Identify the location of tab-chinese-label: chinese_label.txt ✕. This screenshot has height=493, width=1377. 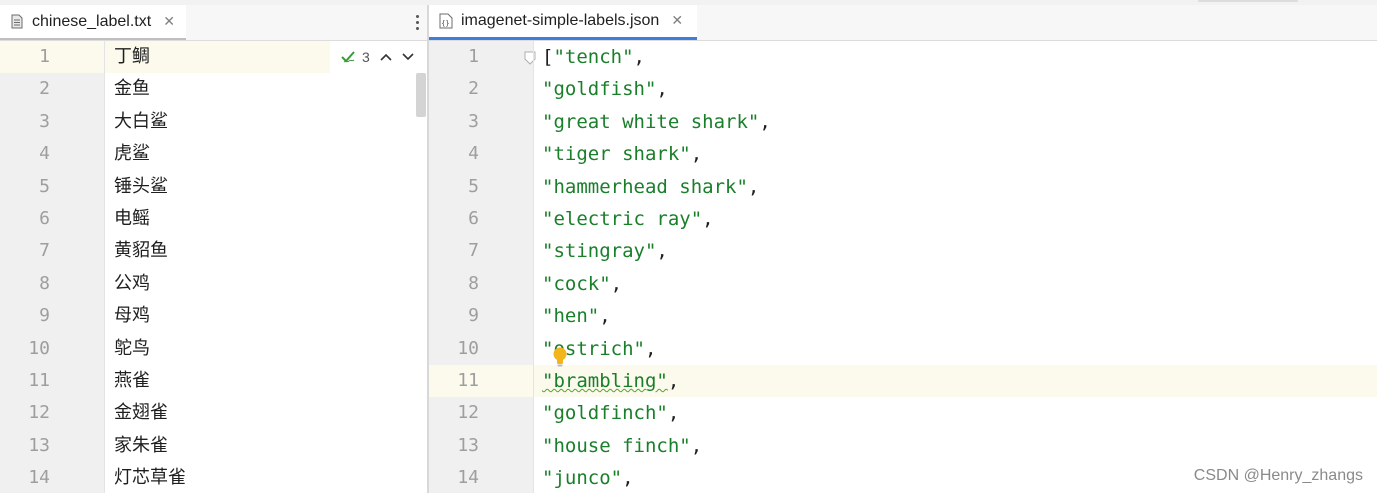
(93, 22).